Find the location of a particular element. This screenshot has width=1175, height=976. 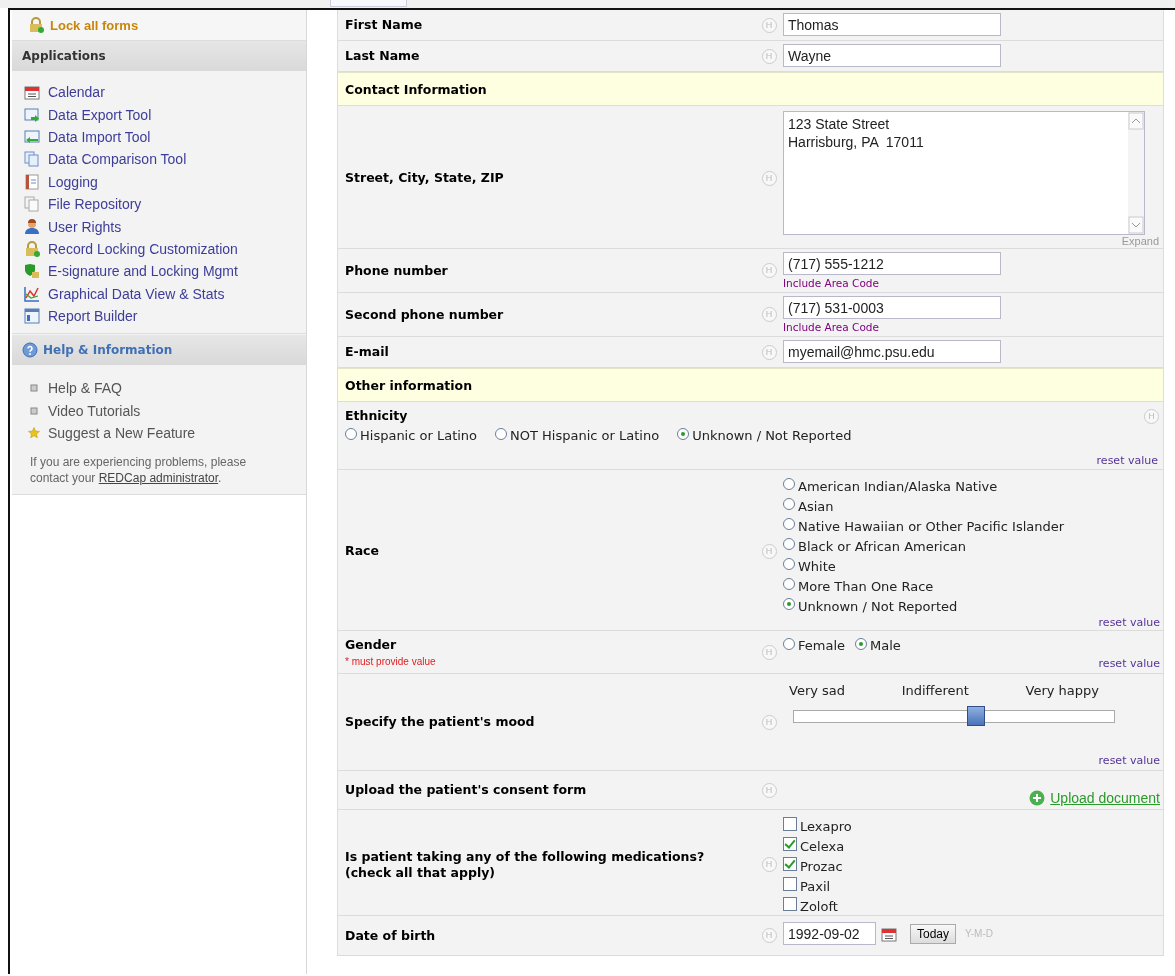

help-link: Help & FAQ is located at coordinates (85, 388).